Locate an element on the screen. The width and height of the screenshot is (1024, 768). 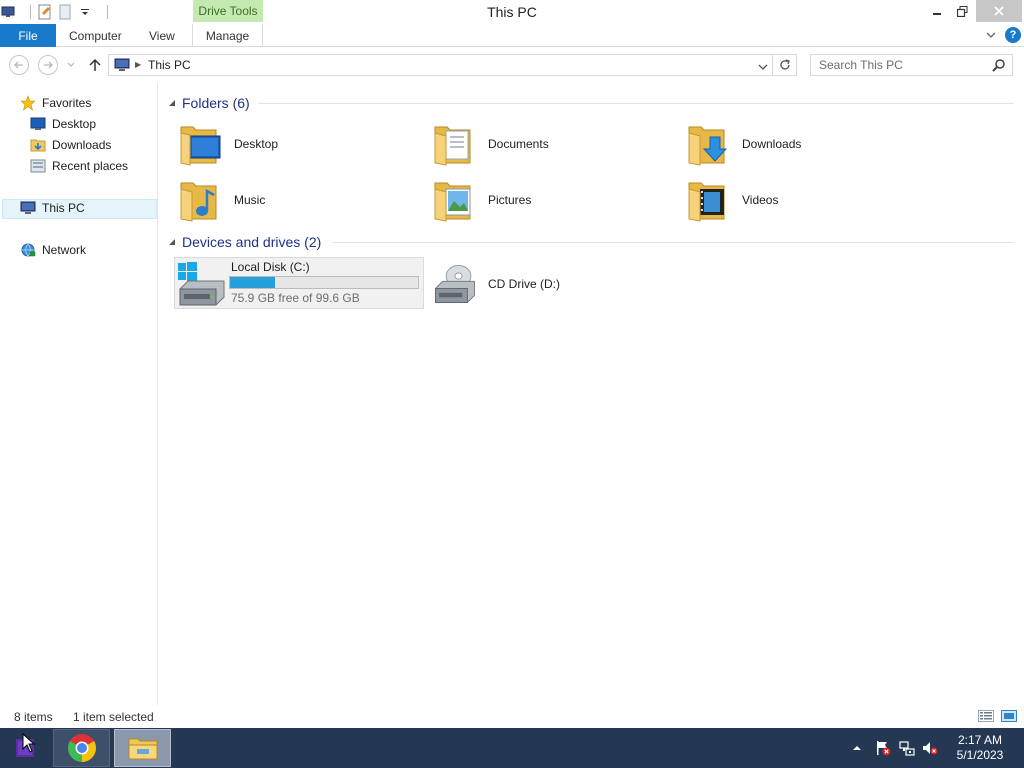
back-arrow-icon is located at coordinates (18, 65).